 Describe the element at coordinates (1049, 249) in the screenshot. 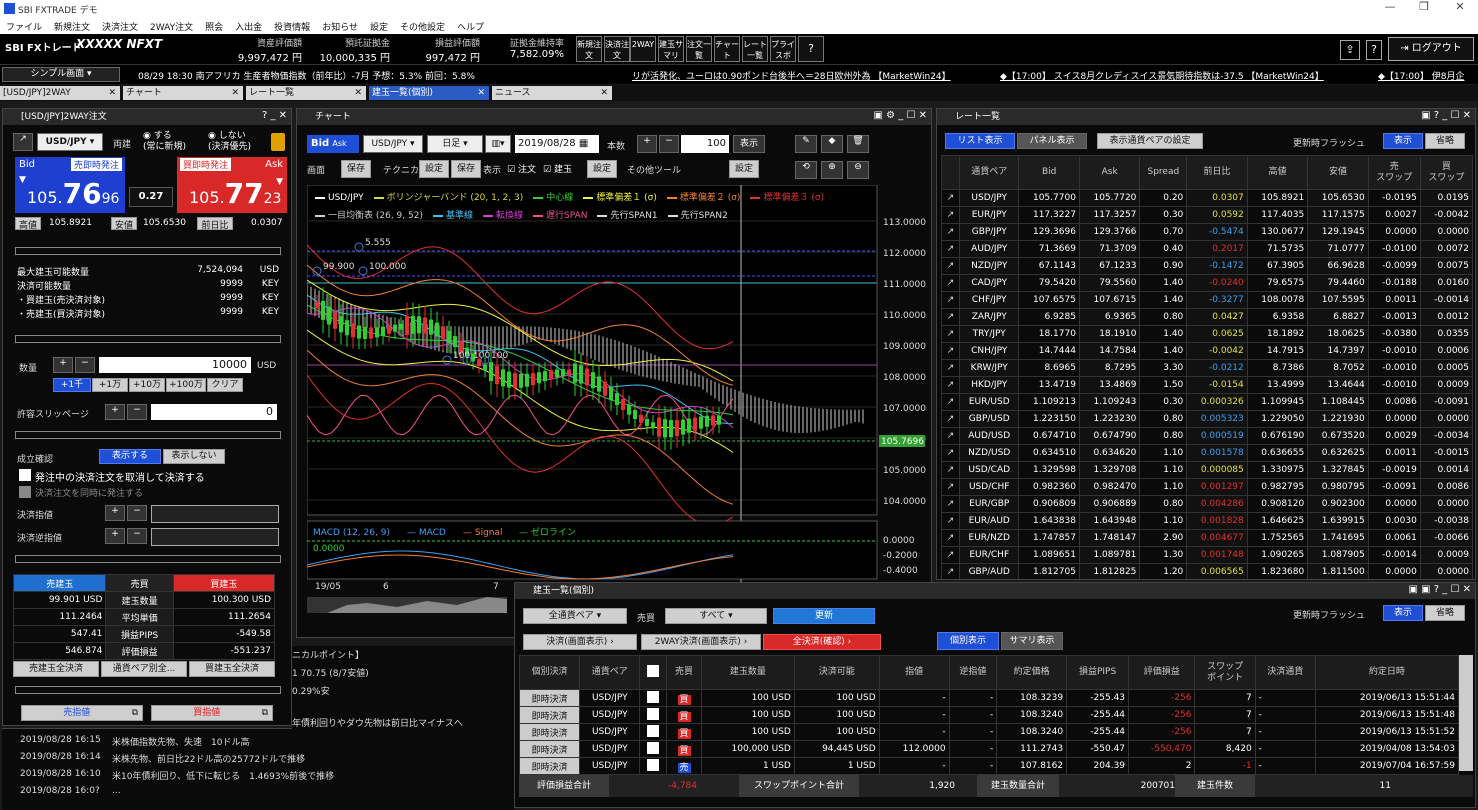

I see `rate-cell: 71.3669` at that location.